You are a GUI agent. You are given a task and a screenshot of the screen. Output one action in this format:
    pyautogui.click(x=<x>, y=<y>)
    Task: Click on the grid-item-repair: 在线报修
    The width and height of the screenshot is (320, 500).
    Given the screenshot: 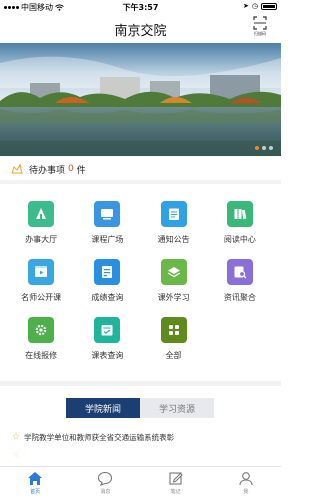 What is the action you would take?
    pyautogui.click(x=41, y=341)
    